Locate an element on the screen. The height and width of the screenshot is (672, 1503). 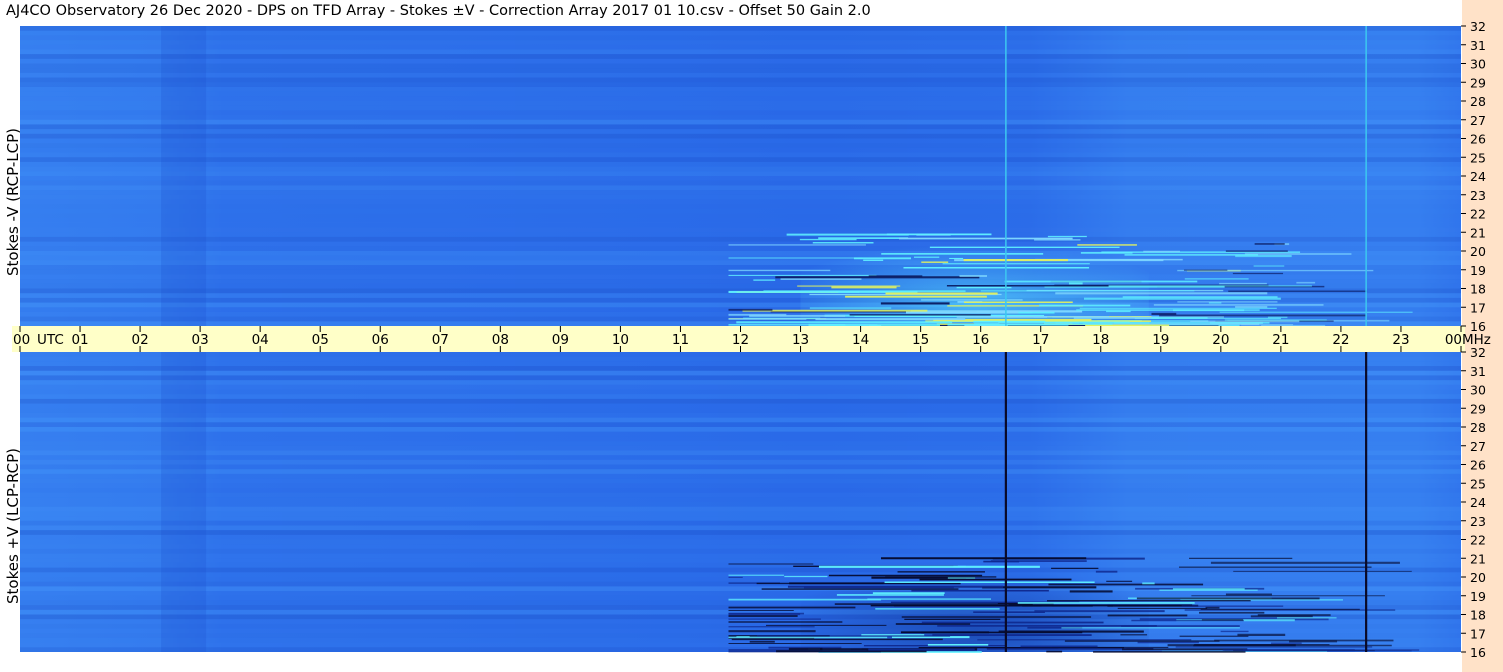
x-tick-label: 07 is located at coordinates (440, 340).